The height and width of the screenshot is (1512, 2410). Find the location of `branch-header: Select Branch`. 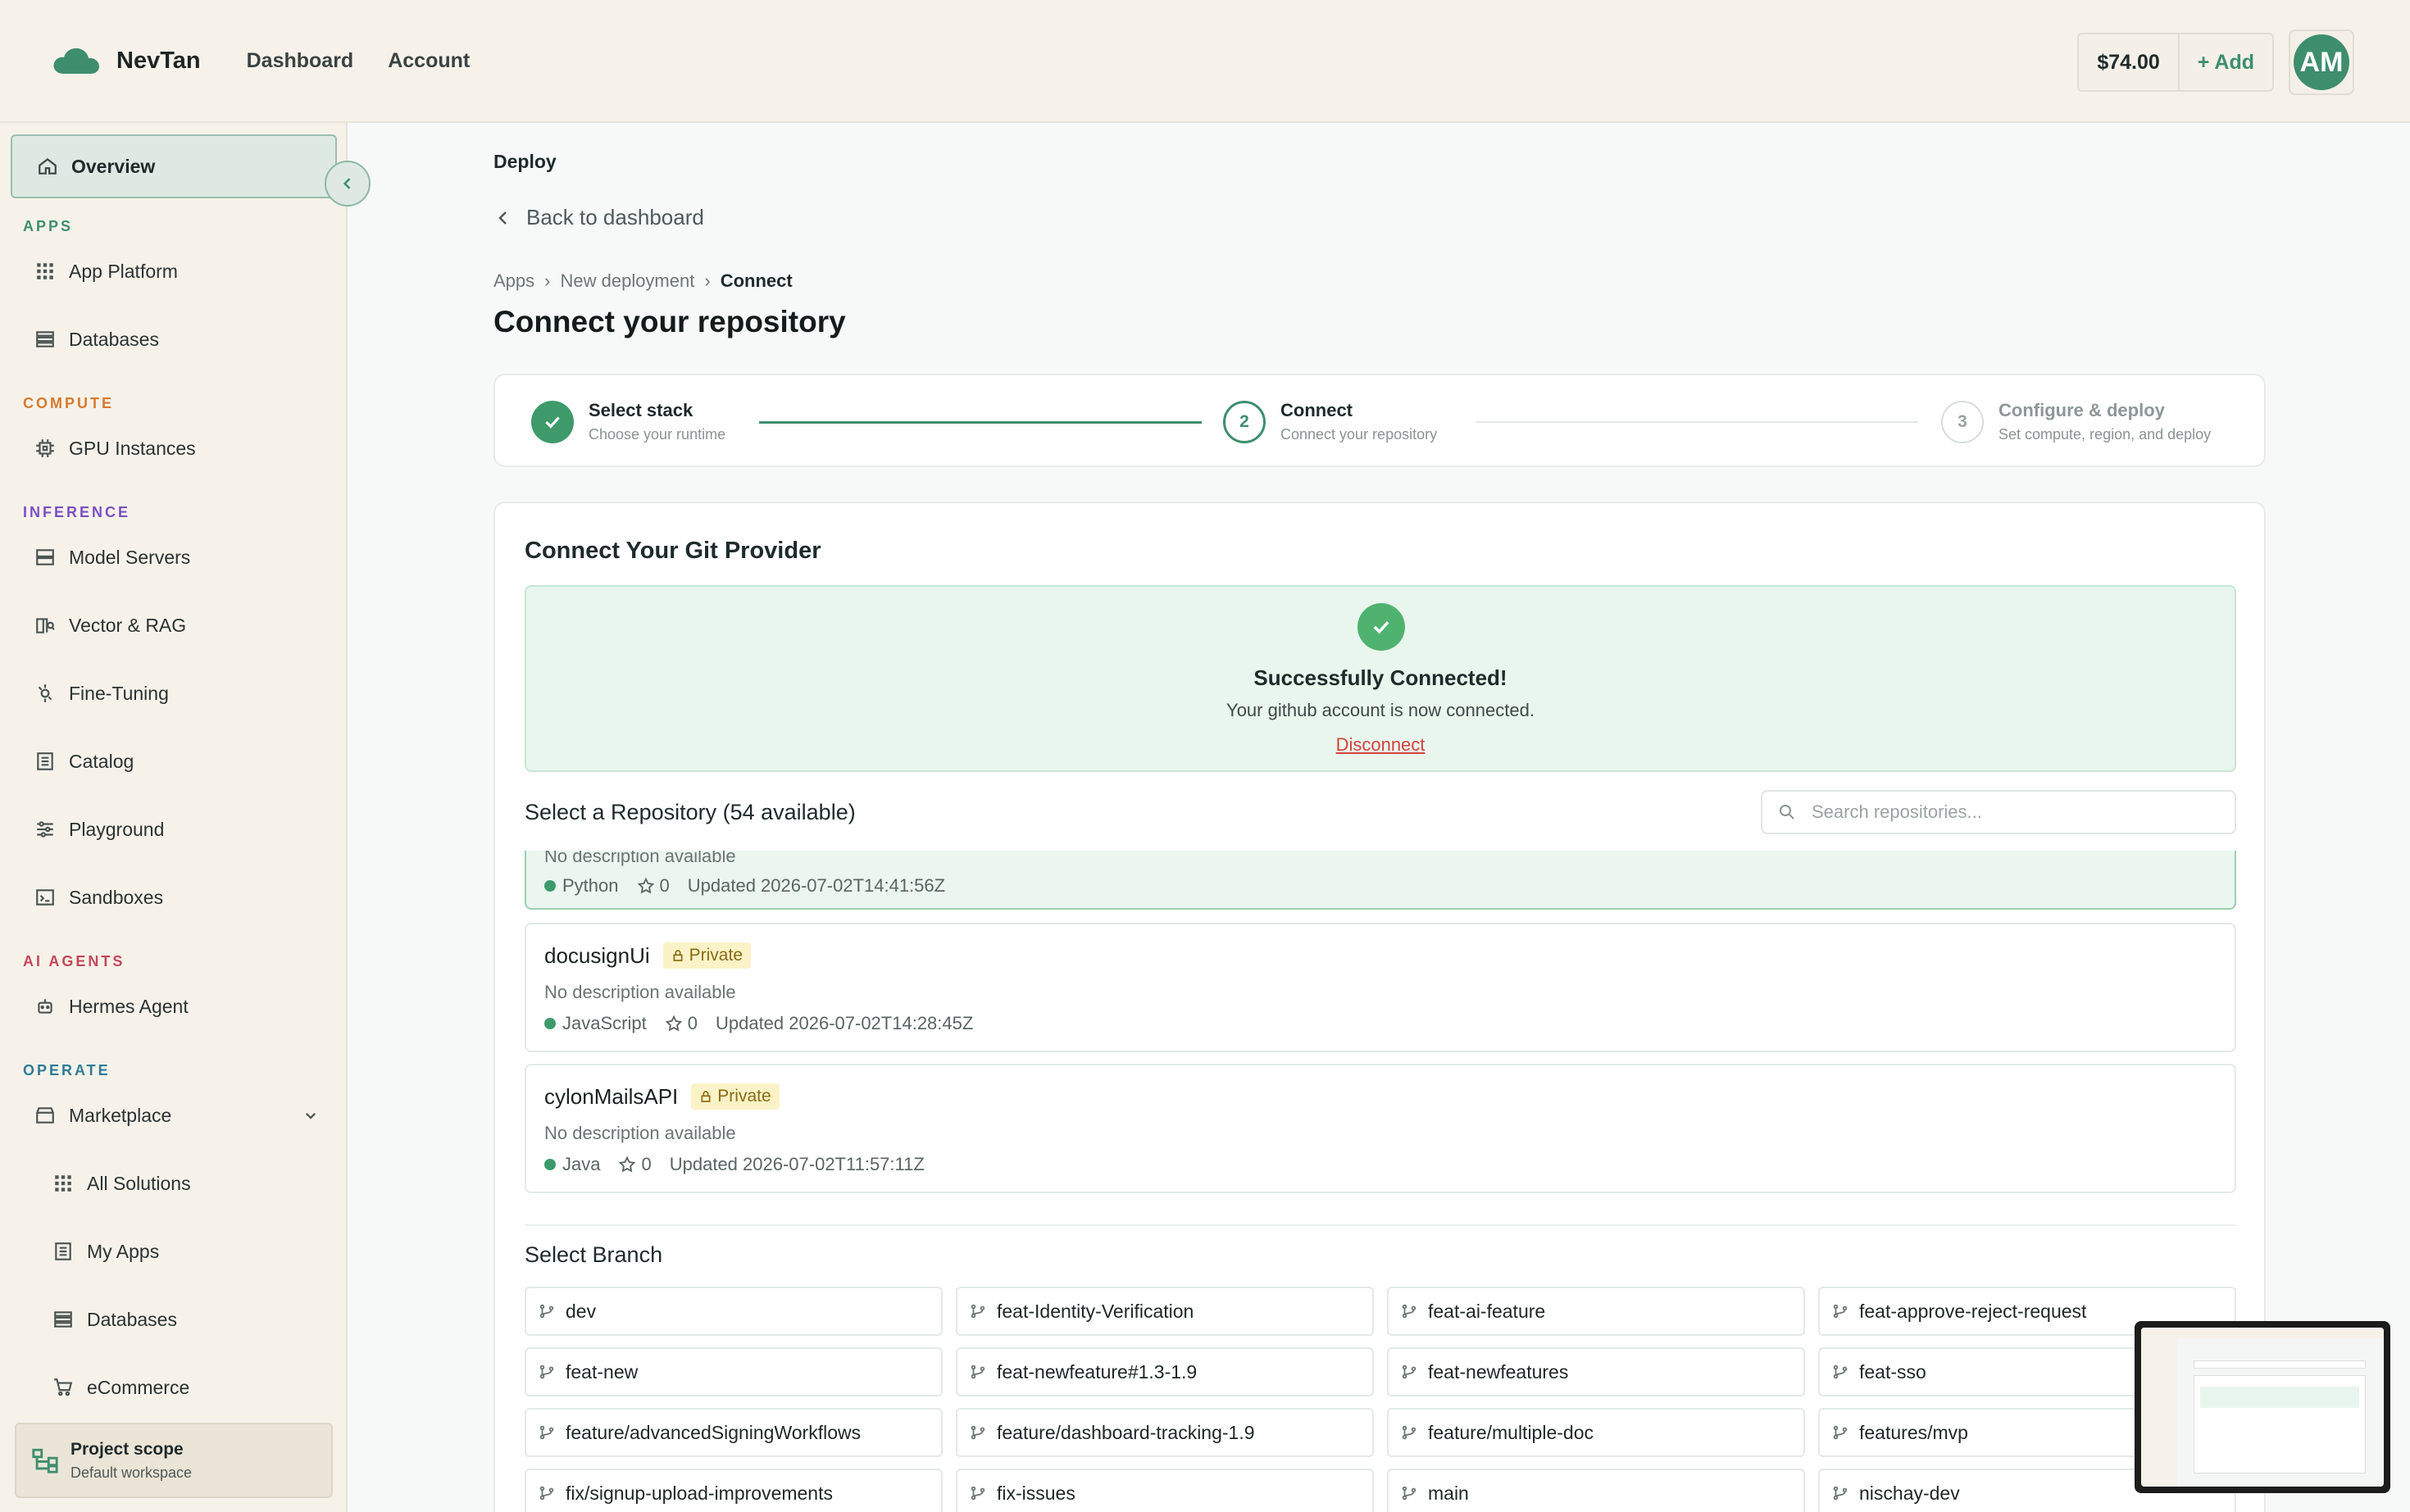

branch-header: Select Branch is located at coordinates (594, 1254).